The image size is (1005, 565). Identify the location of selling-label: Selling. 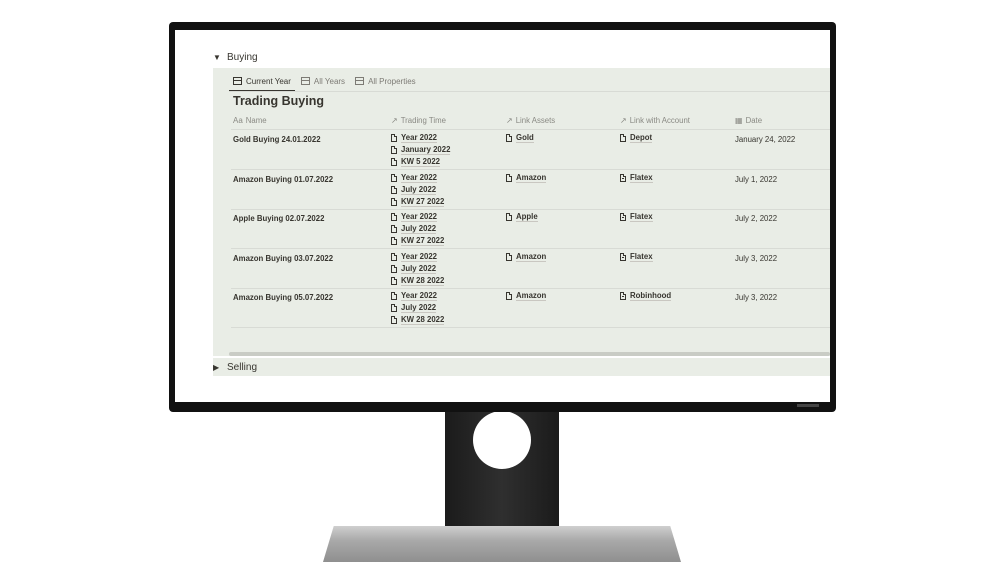
(242, 367).